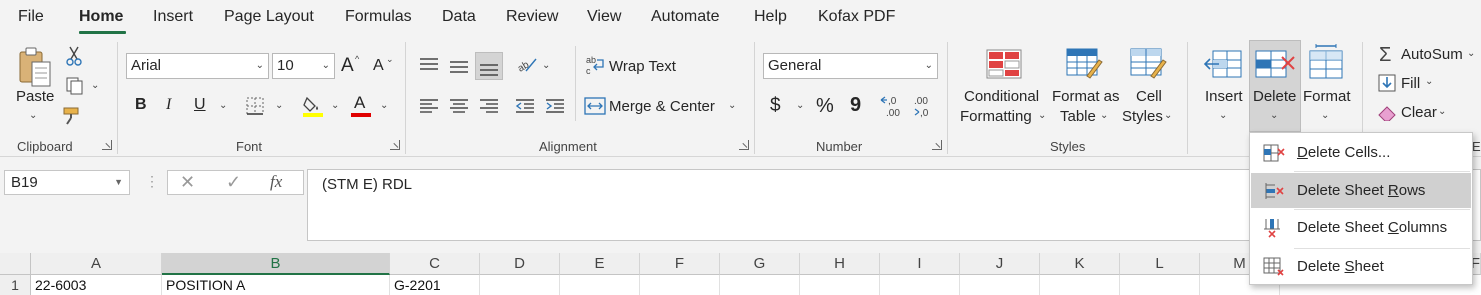 Image resolution: width=1481 pixels, height=295 pixels. I want to click on merge-dropdown-caret: ⌄, so click(732, 105).